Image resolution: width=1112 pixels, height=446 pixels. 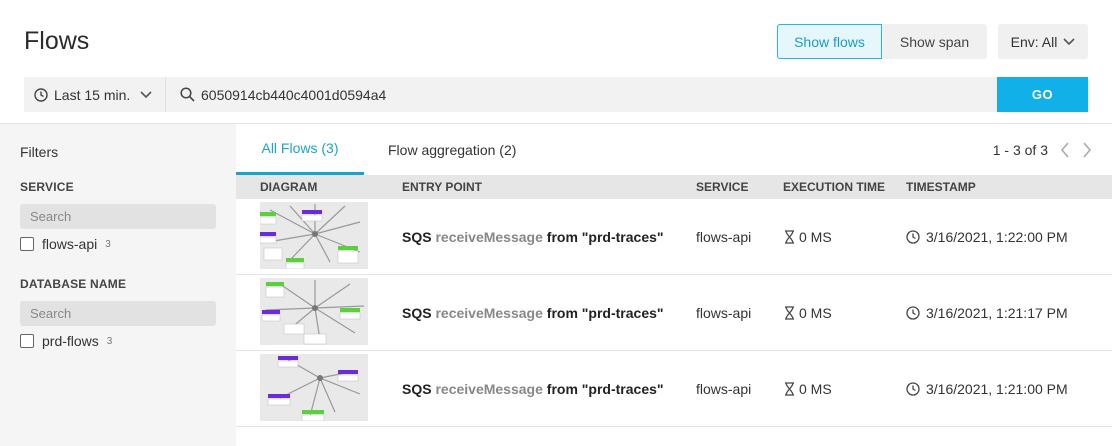 What do you see at coordinates (1042, 94) in the screenshot?
I see `go-button: GO` at bounding box center [1042, 94].